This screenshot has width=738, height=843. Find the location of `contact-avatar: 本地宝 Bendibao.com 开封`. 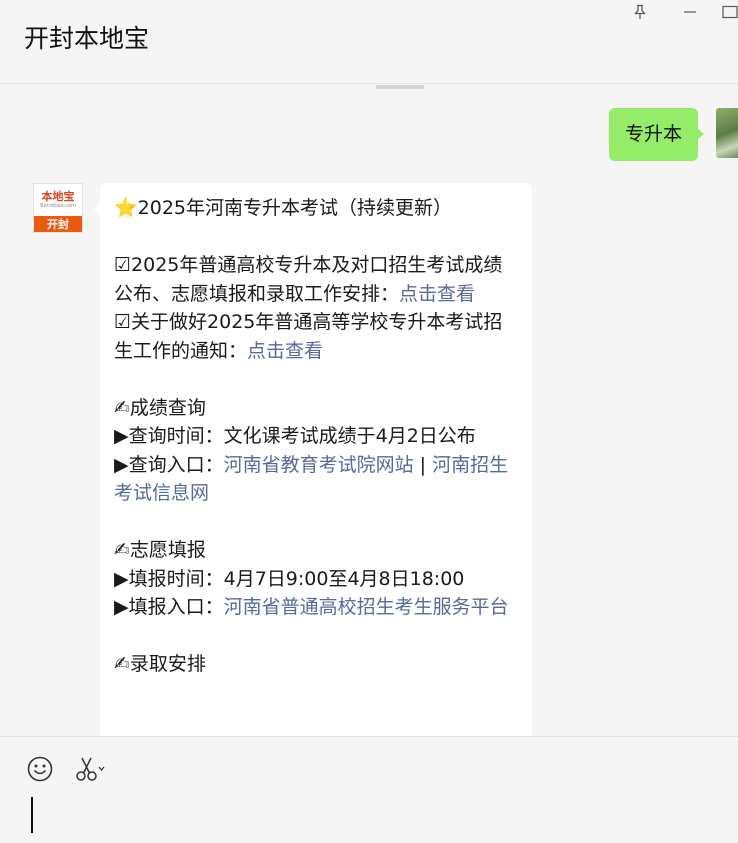

contact-avatar: 本地宝 Bendibao.com 开封 is located at coordinates (58, 208).